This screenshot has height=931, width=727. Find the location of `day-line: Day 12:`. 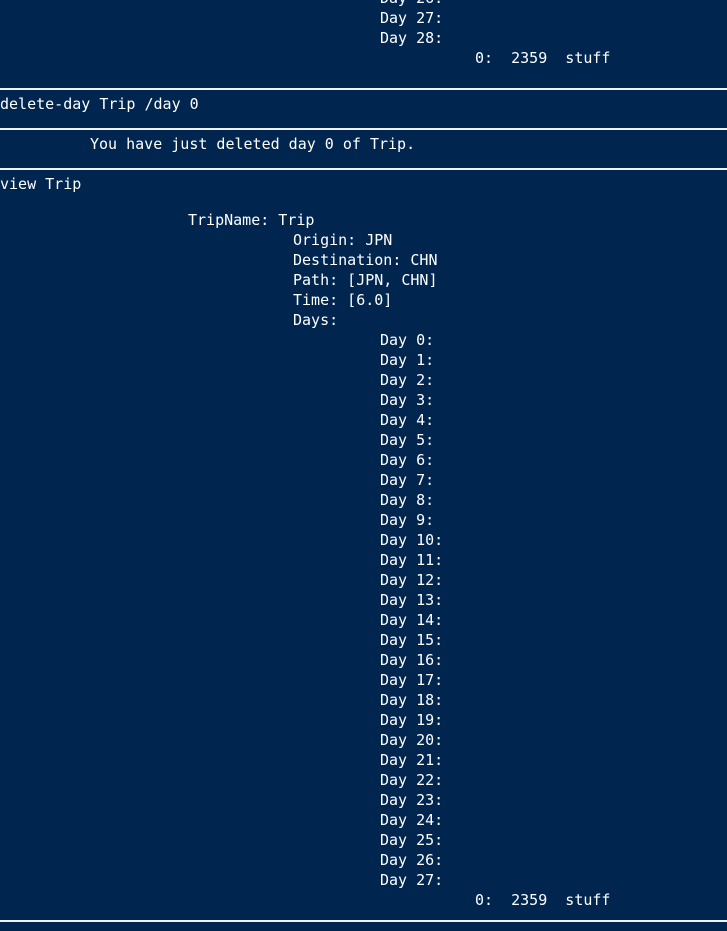

day-line: Day 12: is located at coordinates (412, 580).